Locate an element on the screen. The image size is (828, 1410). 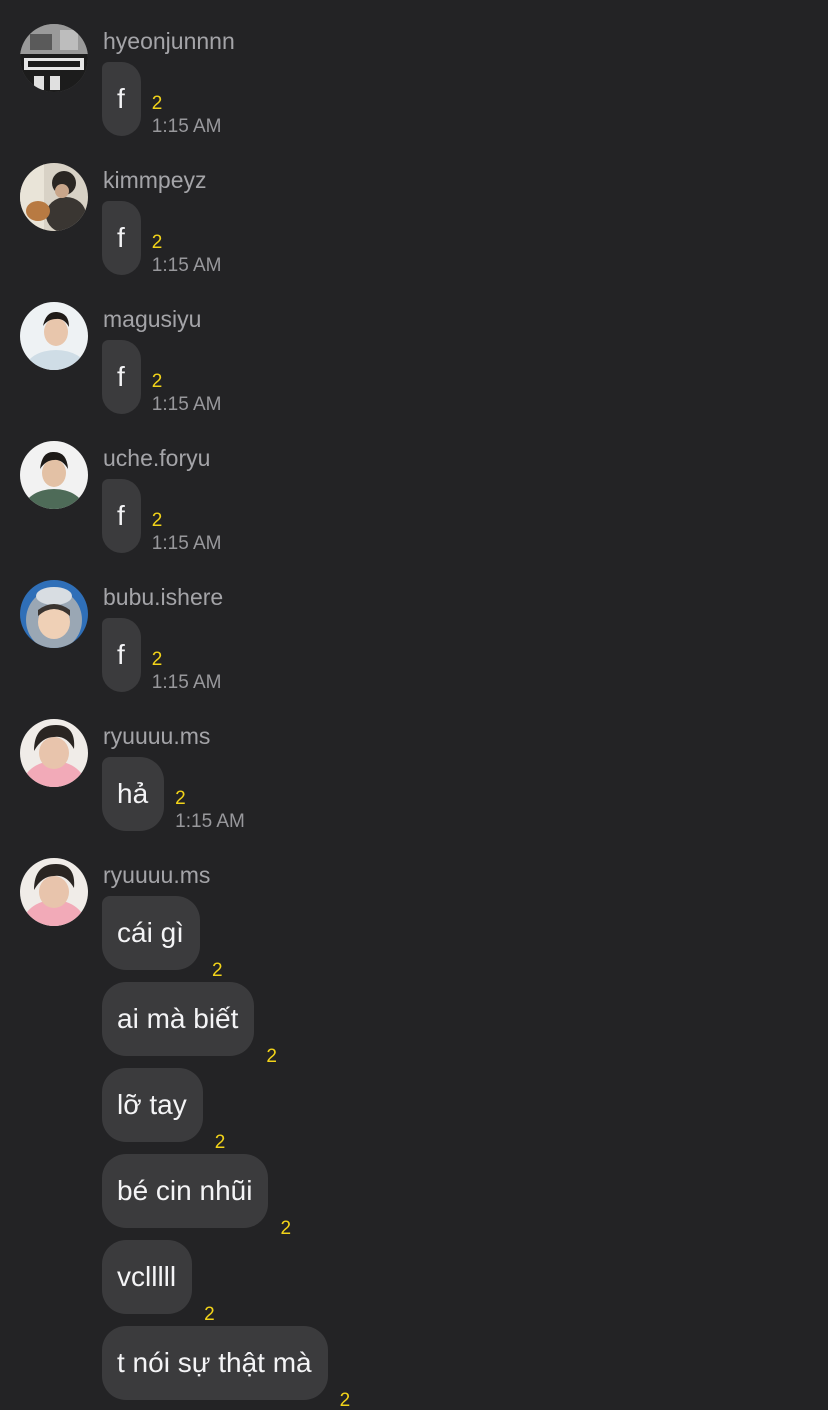
message-bubble: lỡ tay is located at coordinates (152, 1105).